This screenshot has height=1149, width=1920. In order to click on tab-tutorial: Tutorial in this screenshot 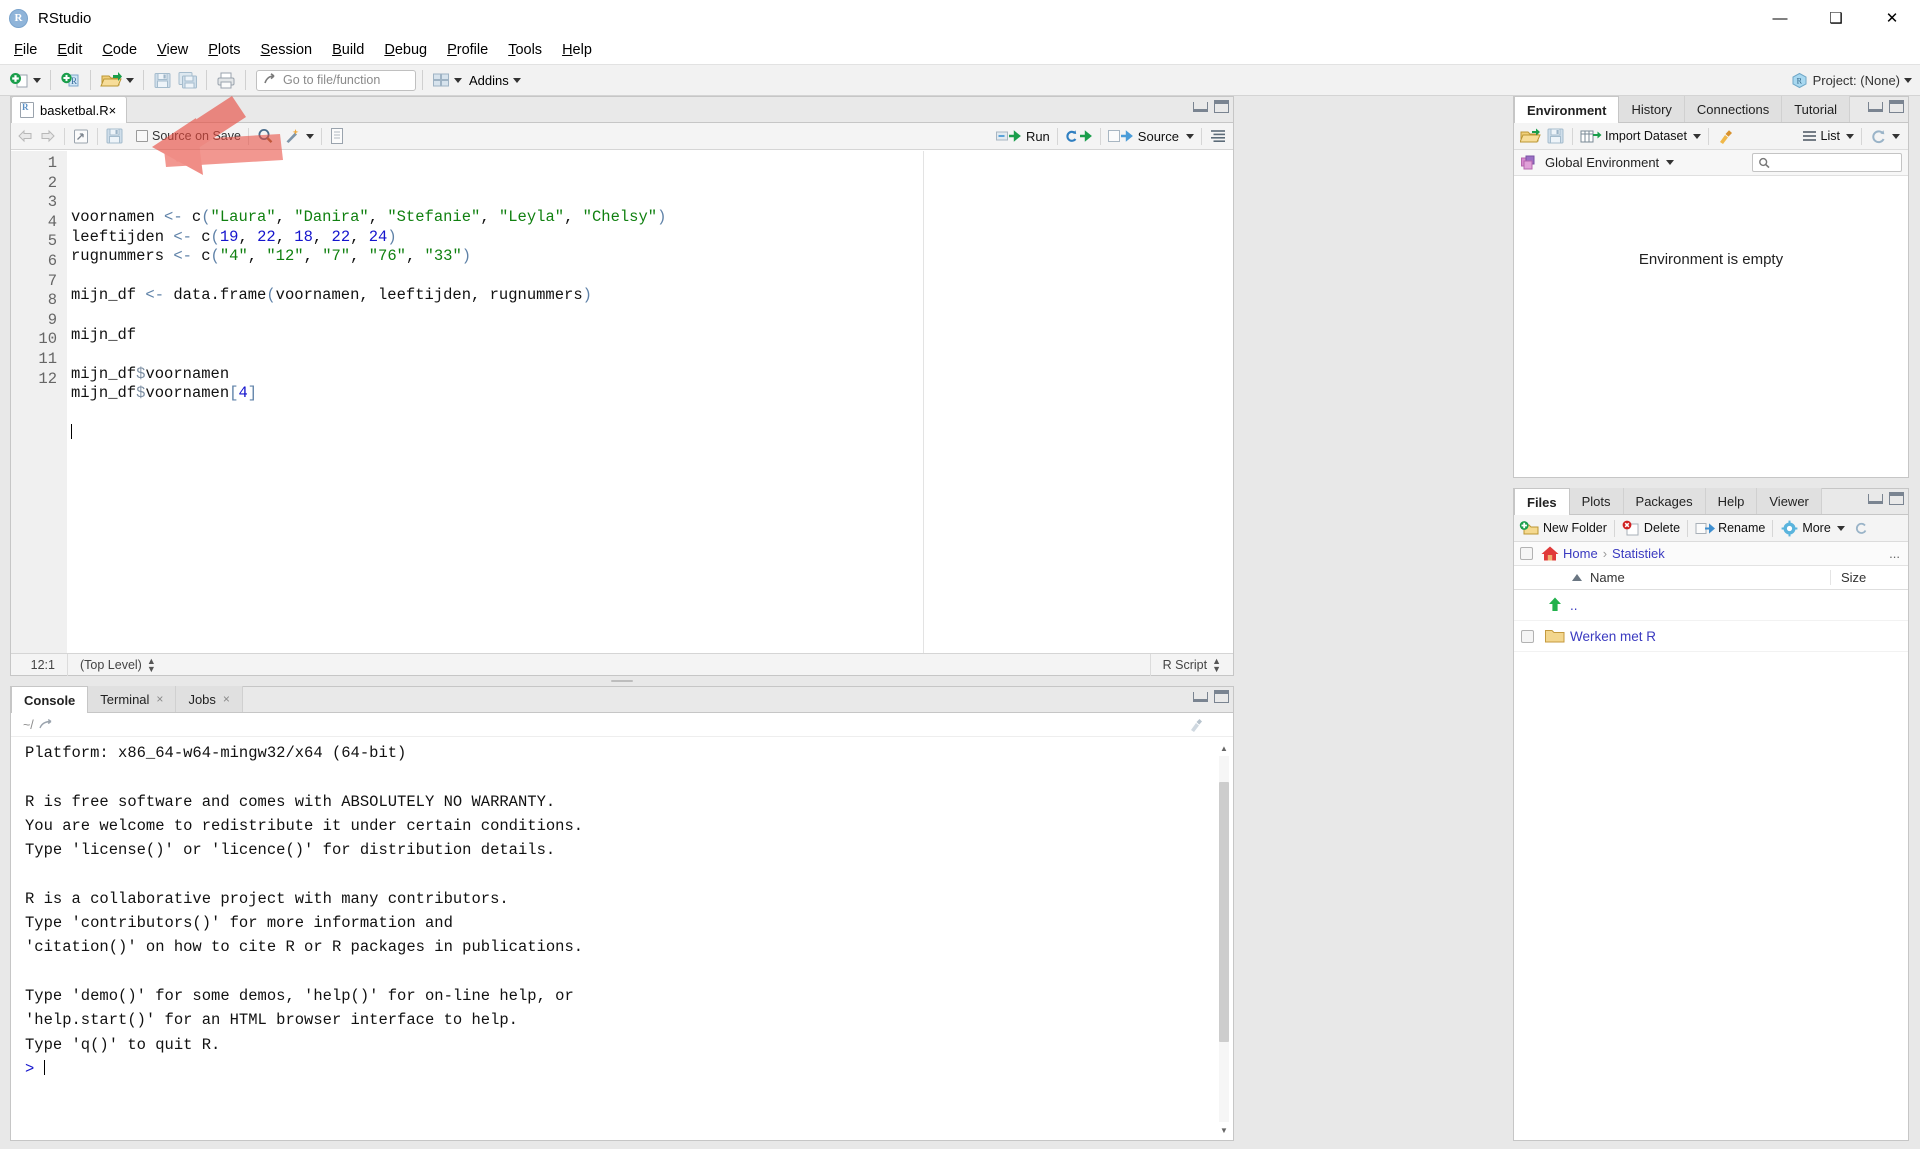, I will do `click(1816, 109)`.